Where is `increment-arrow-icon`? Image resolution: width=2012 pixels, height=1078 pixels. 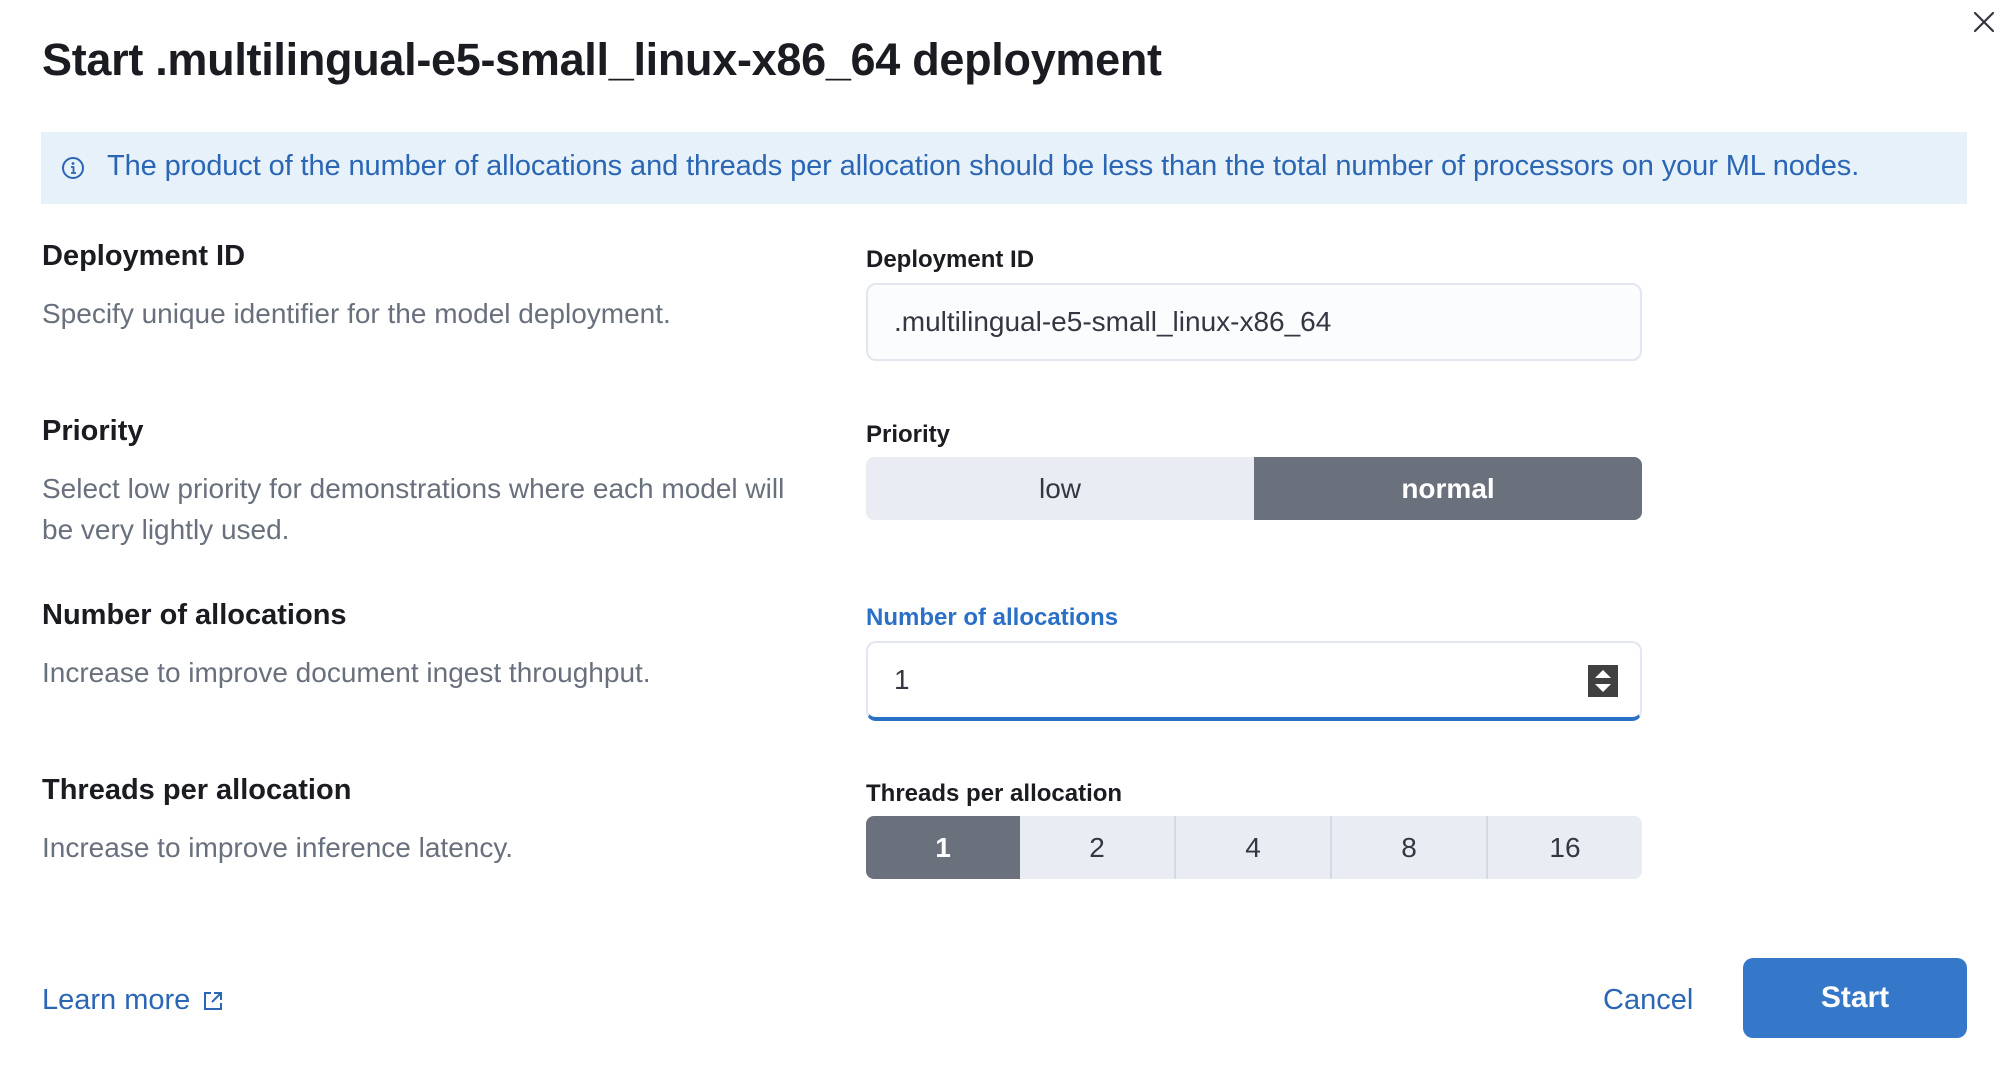 increment-arrow-icon is located at coordinates (1603, 674).